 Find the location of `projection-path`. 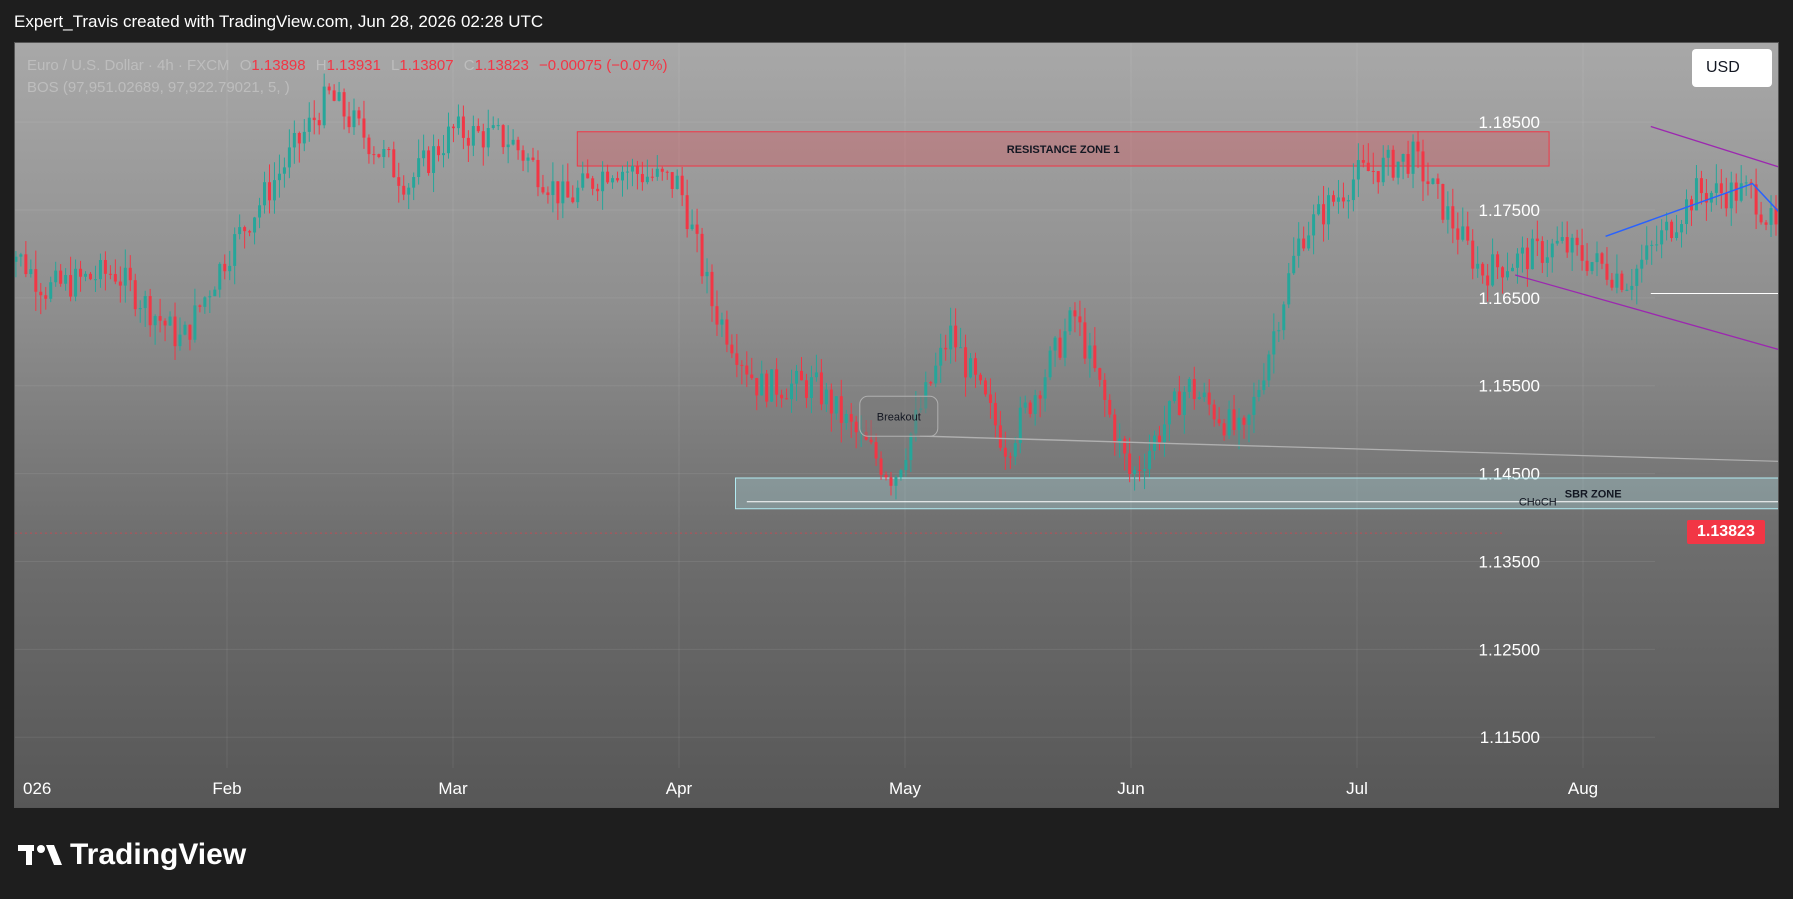

projection-path is located at coordinates (1692, 424).